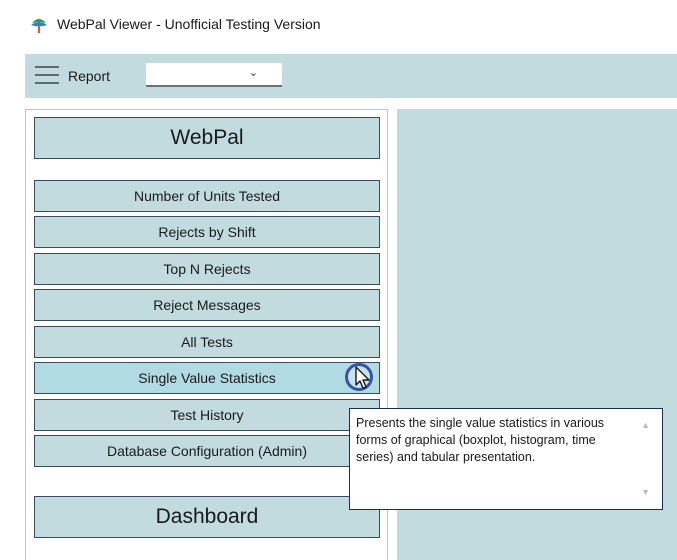 Image resolution: width=677 pixels, height=560 pixels. Describe the element at coordinates (645, 492) in the screenshot. I see `scroll-down-icon: ▼` at that location.